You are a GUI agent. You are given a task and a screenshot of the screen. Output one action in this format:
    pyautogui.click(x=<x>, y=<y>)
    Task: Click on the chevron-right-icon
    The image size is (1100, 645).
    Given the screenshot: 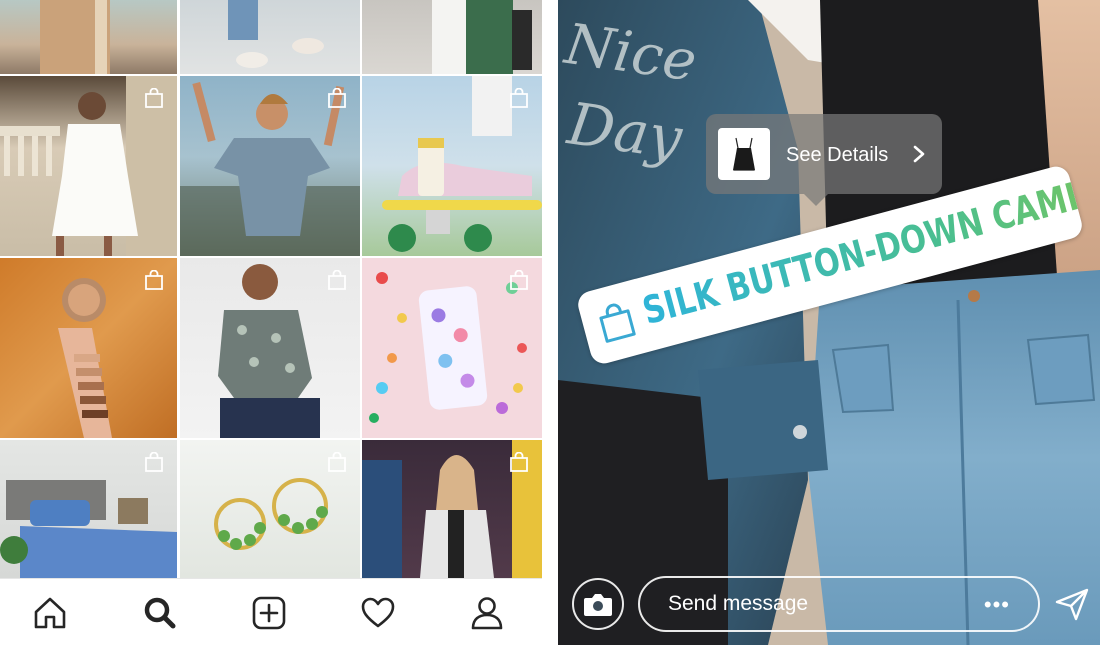 What is the action you would take?
    pyautogui.click(x=919, y=154)
    